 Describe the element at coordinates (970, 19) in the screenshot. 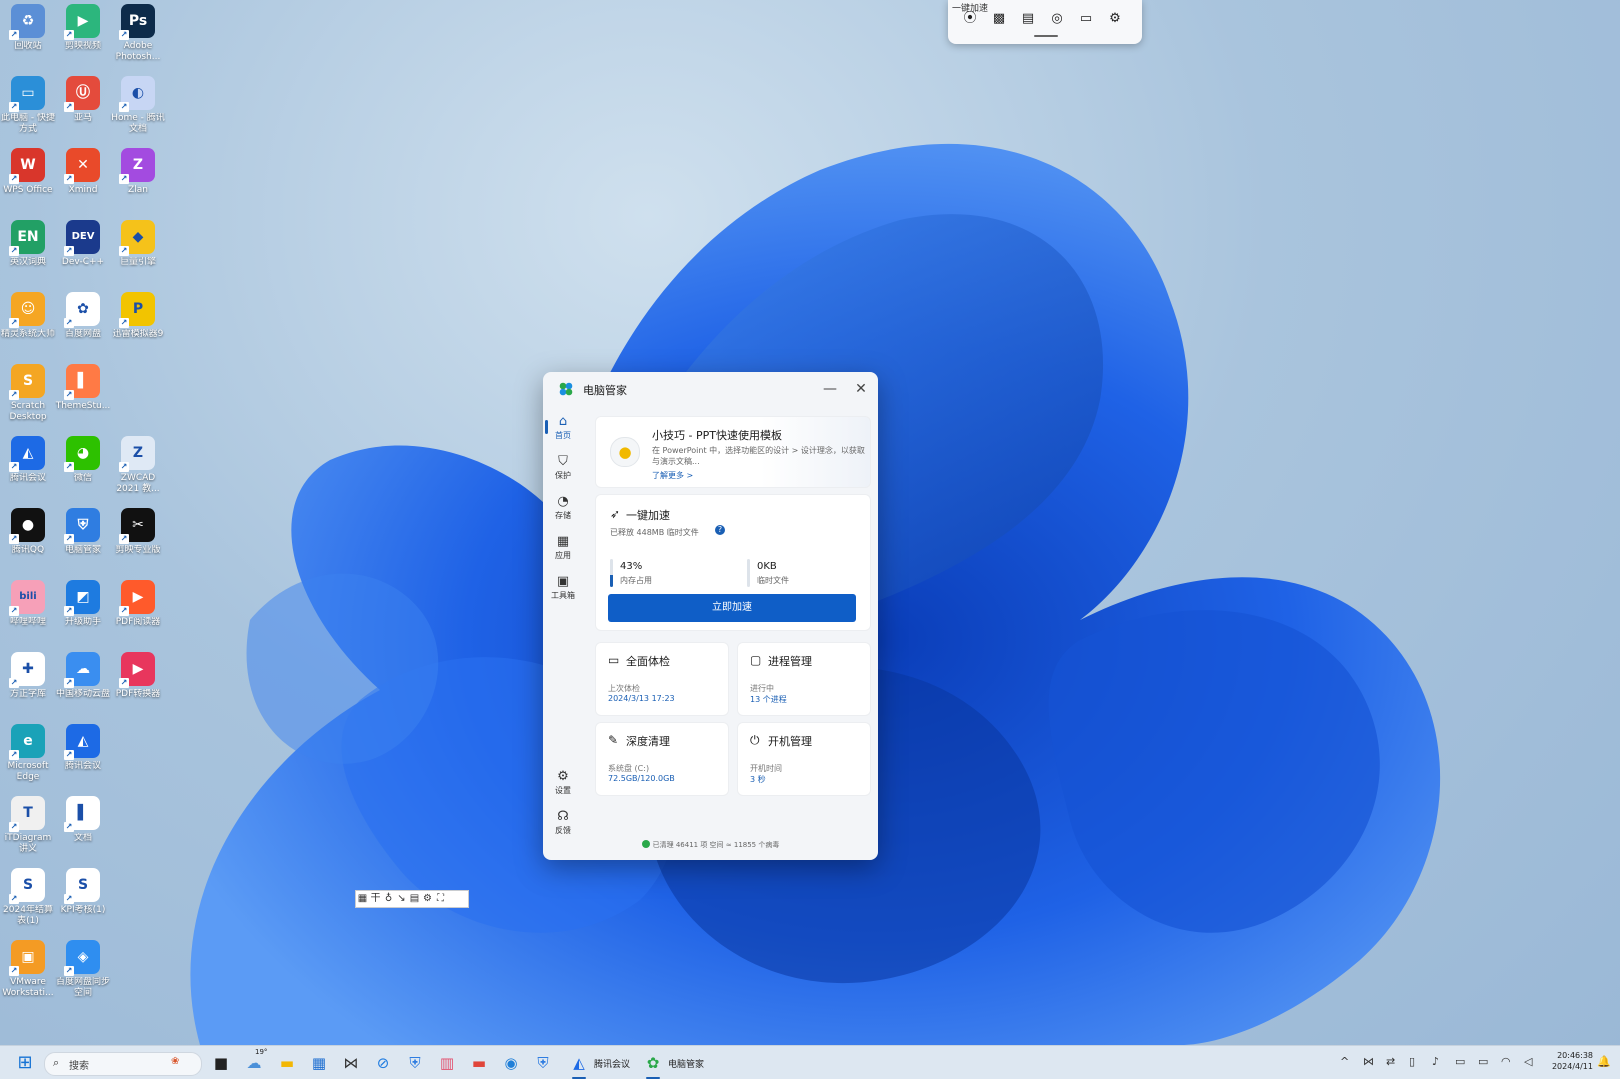

I see `rocket-icon: ⦿` at that location.